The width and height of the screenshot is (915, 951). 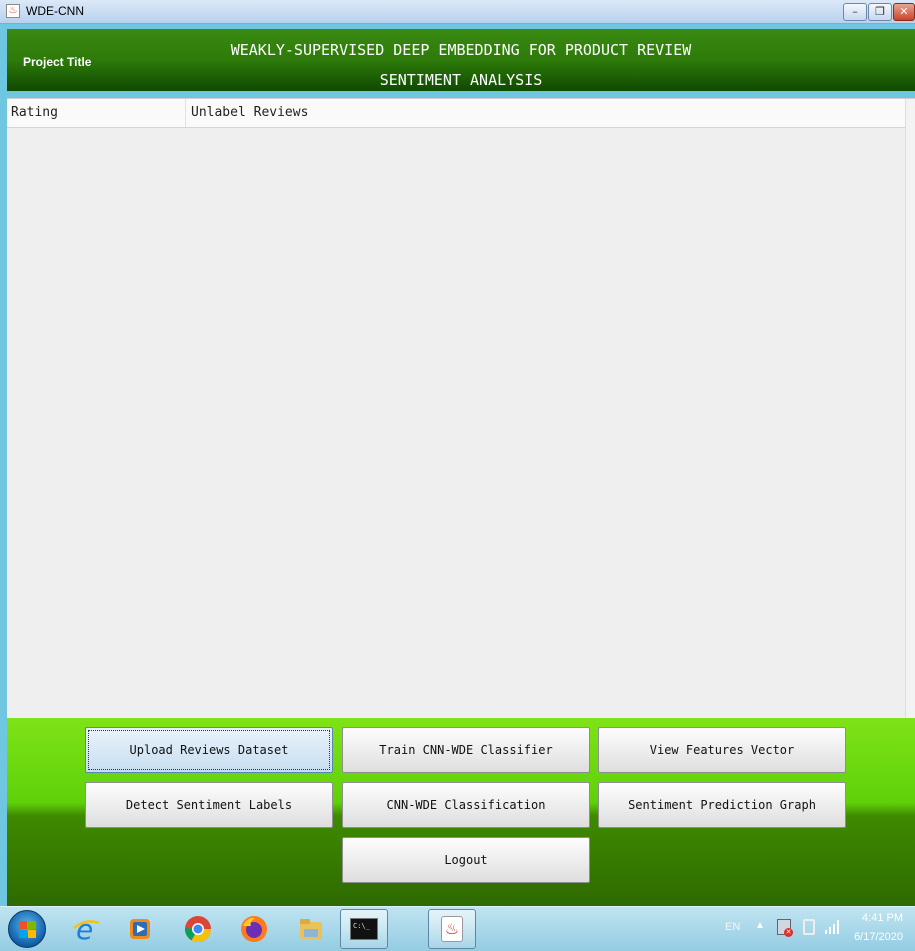 I want to click on page-title-line2: SENTIMENT ANALYSIS, so click(x=461, y=80).